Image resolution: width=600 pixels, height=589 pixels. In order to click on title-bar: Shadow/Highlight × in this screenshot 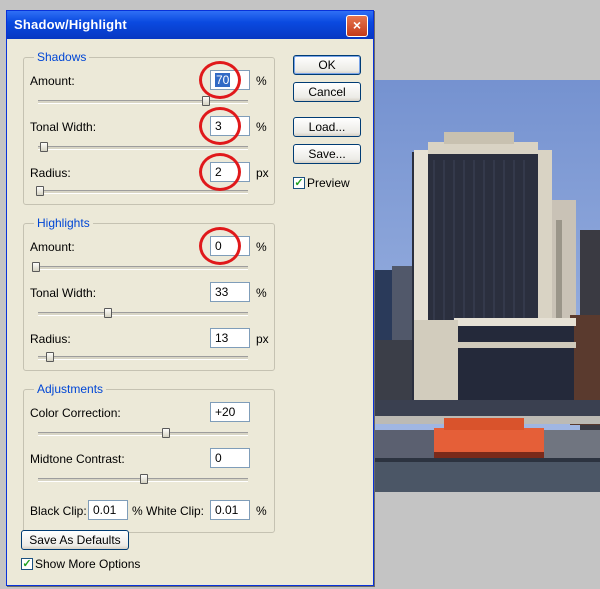, I will do `click(190, 25)`.